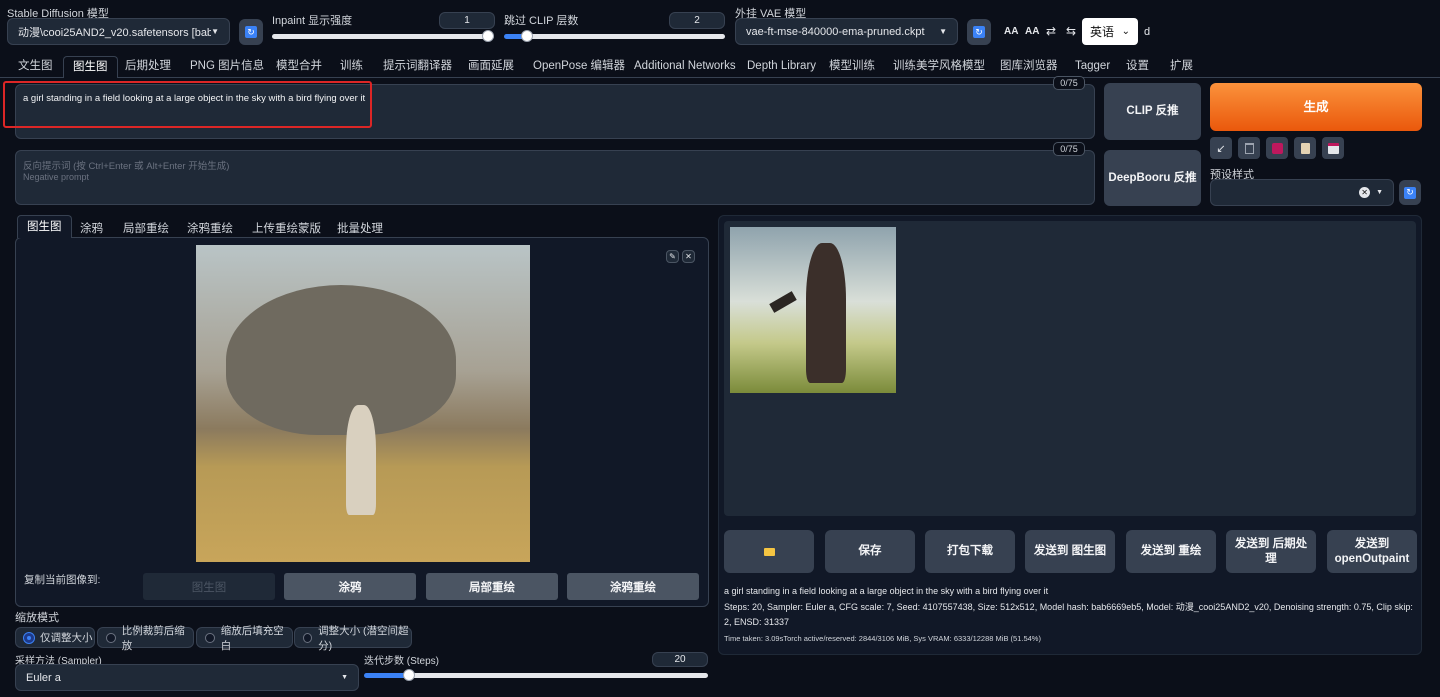 The width and height of the screenshot is (1440, 697). What do you see at coordinates (145, 638) in the screenshot?
I see `resize-option-1: 比例裁剪后缩放` at bounding box center [145, 638].